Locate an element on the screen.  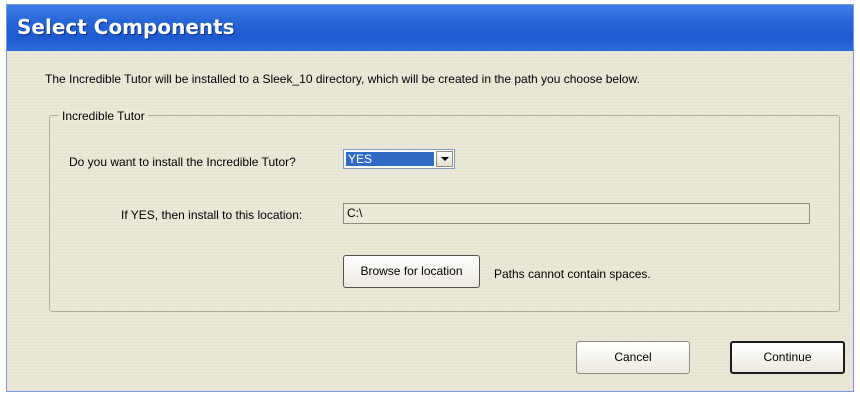
chevron-down-icon is located at coordinates (444, 159).